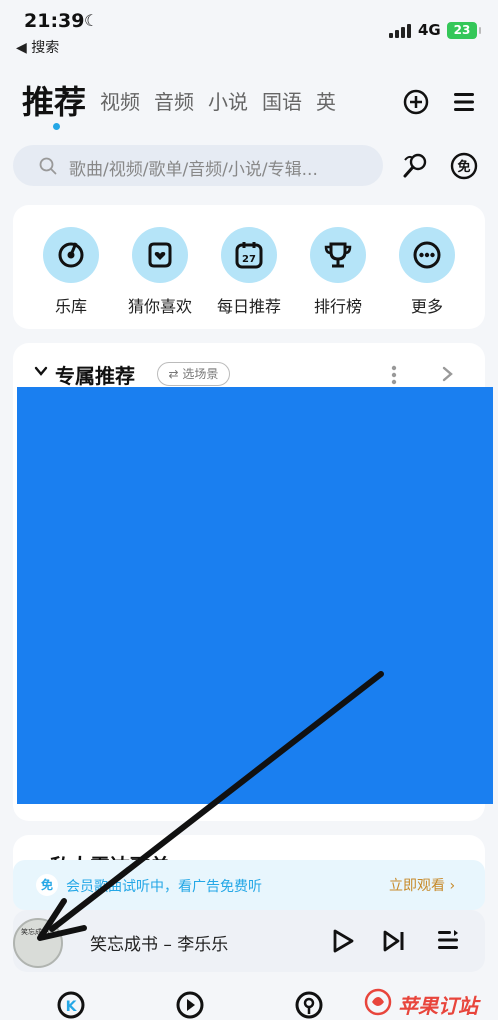 This screenshot has width=498, height=1020. I want to click on quick-entry-rankings: 排行榜, so click(338, 272).